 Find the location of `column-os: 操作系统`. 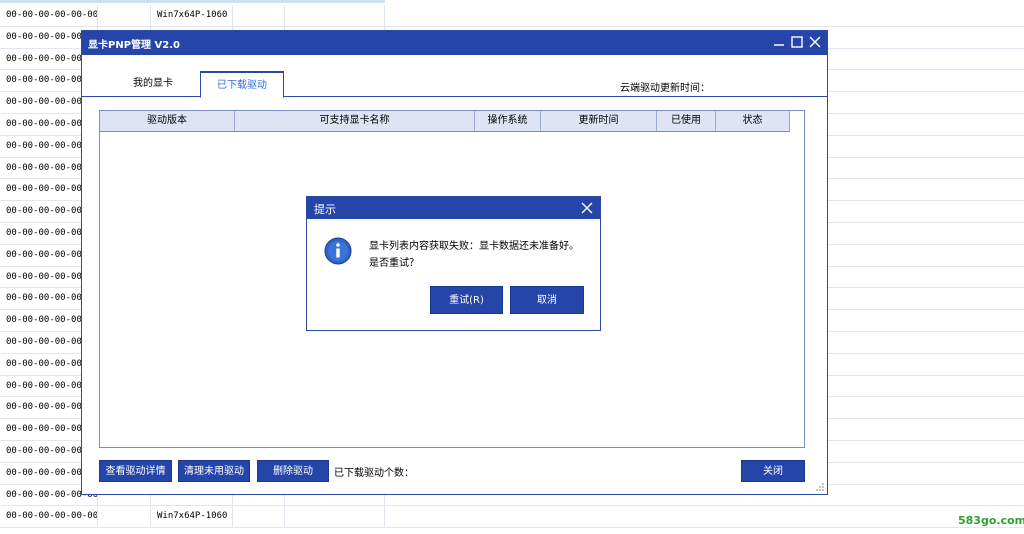

column-os: 操作系统 is located at coordinates (508, 121).